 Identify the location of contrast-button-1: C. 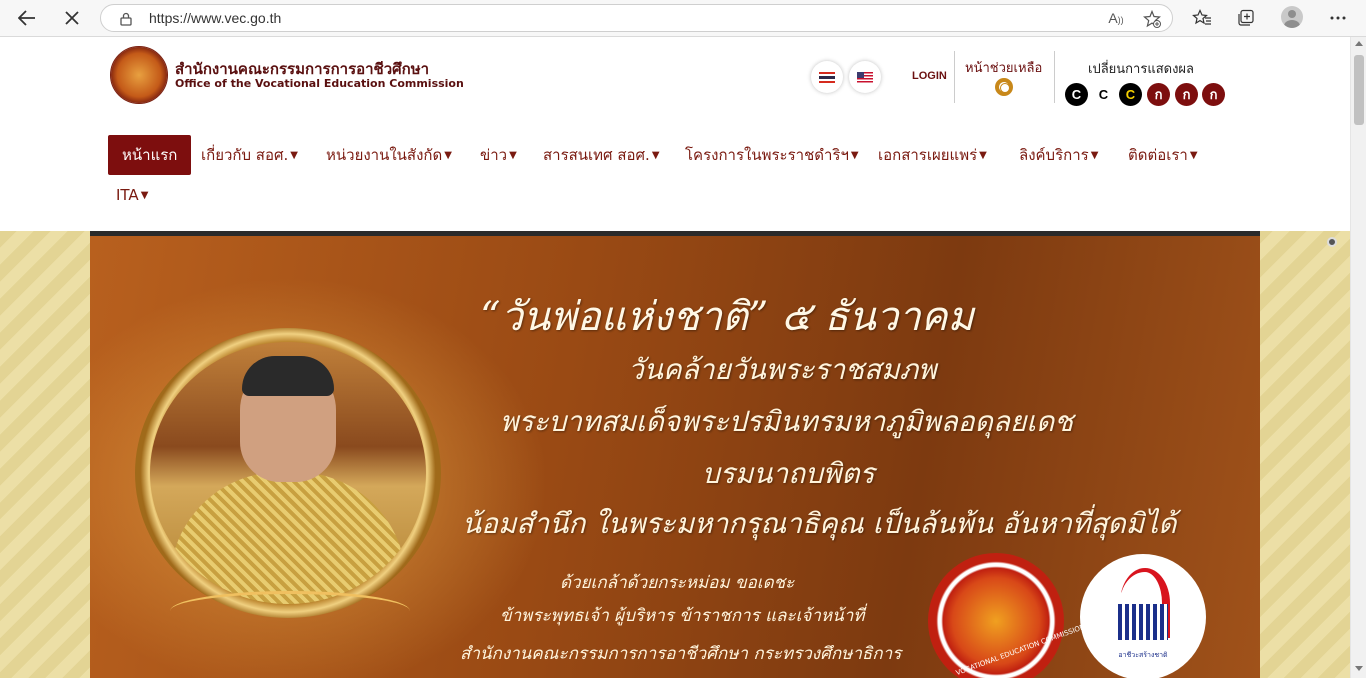
(1076, 94).